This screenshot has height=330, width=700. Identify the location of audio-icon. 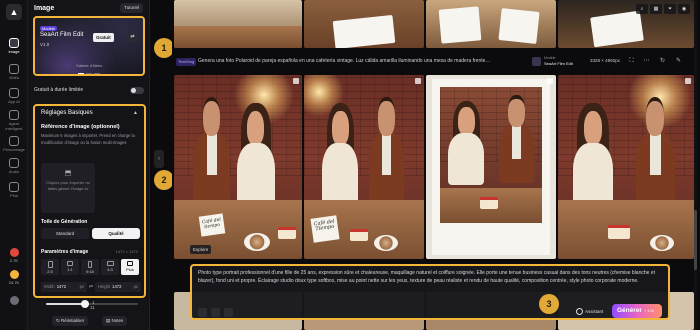
(14, 163).